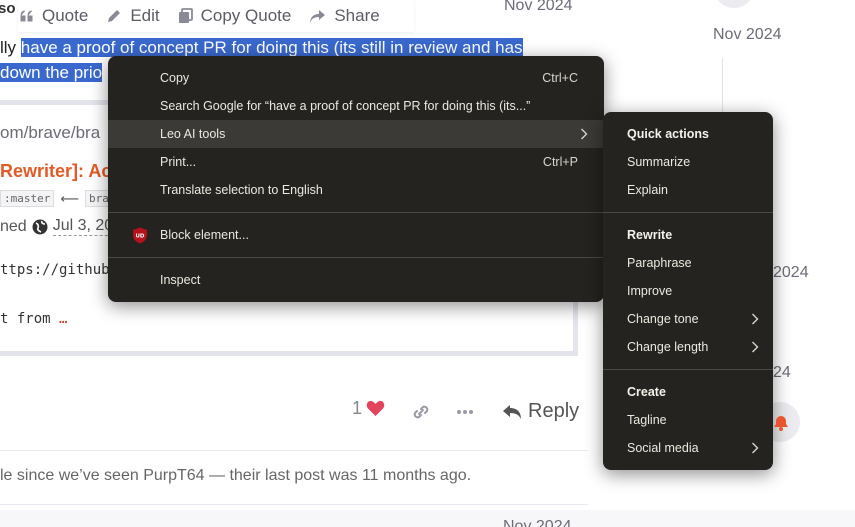  I want to click on submenu-item-improve: Improve, so click(688, 291).